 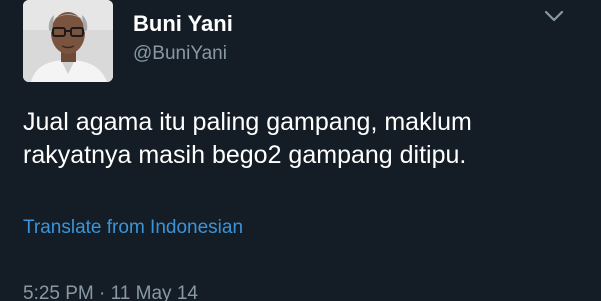 I want to click on tweet-timestamp: 5:25 PM · 11 May 14, so click(x=110, y=292).